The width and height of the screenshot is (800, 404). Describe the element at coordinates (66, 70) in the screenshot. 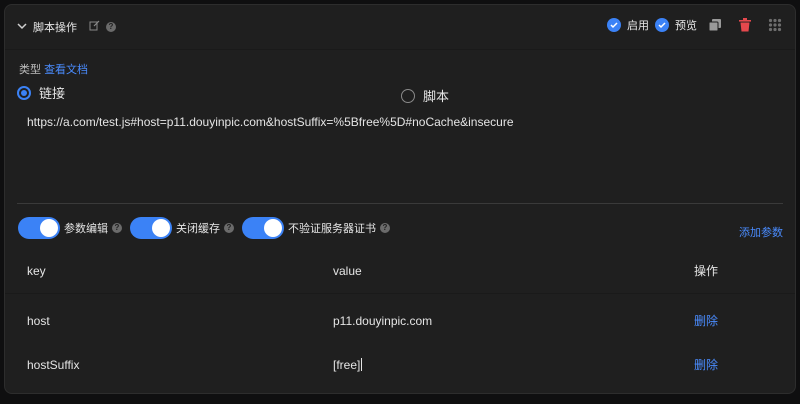

I see `docs-link: 查看文档` at that location.